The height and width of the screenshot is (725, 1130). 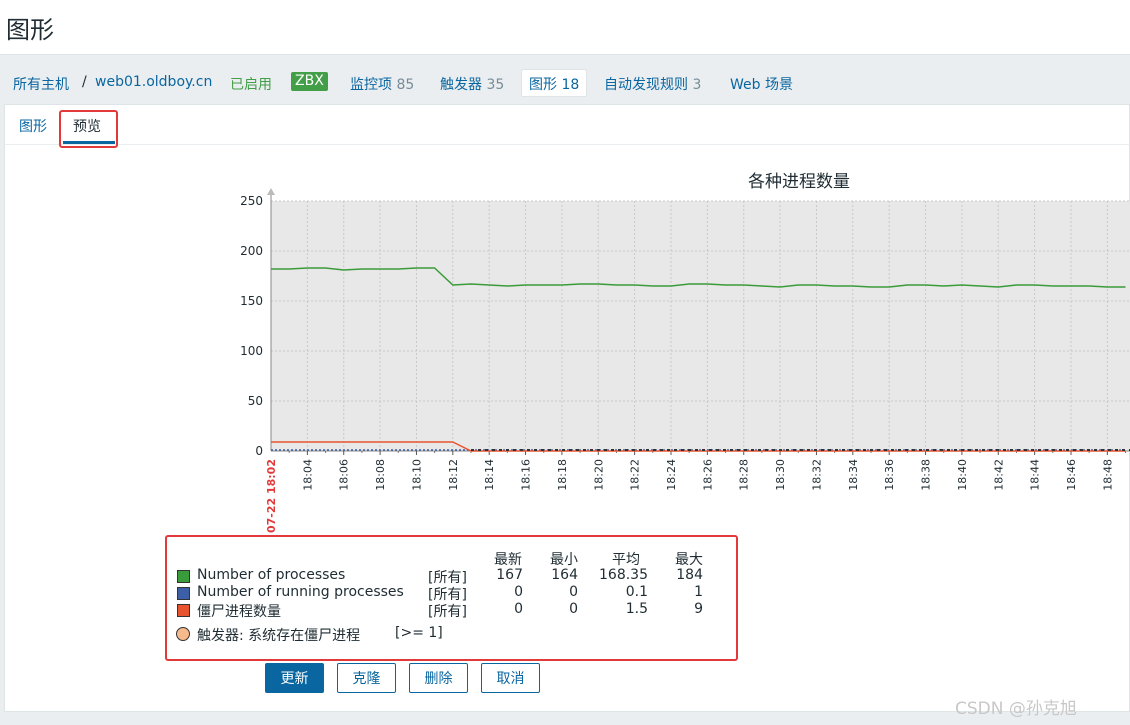 I want to click on y-tick-label: 100, so click(x=251, y=351).